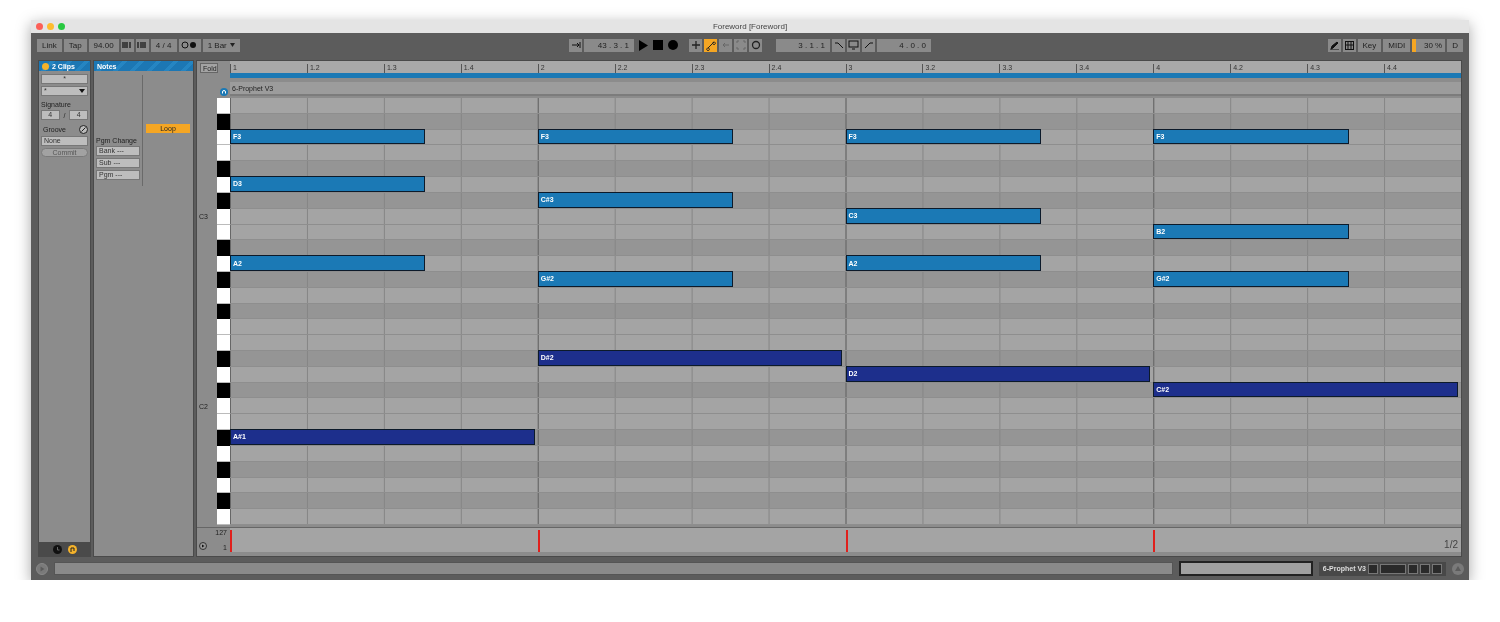 The image size is (1500, 622). Describe the element at coordinates (103, 45) in the screenshot. I see `tempo-field: 94.00` at that location.